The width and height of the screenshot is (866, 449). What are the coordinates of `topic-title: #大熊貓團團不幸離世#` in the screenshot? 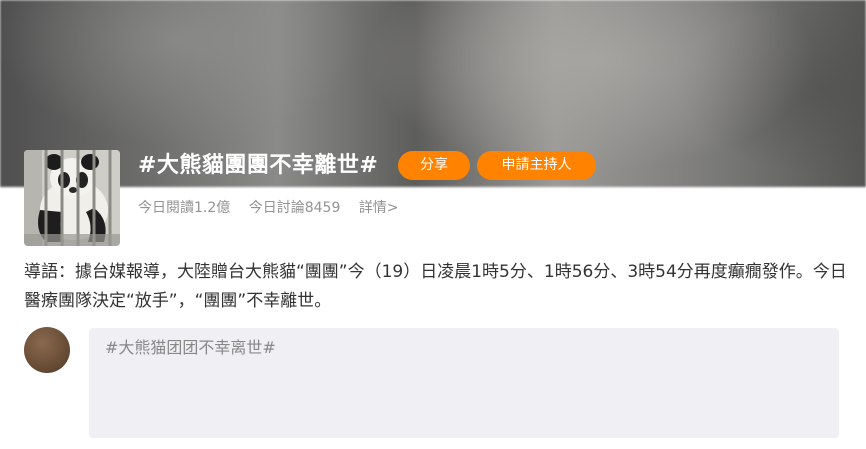 It's located at (258, 165).